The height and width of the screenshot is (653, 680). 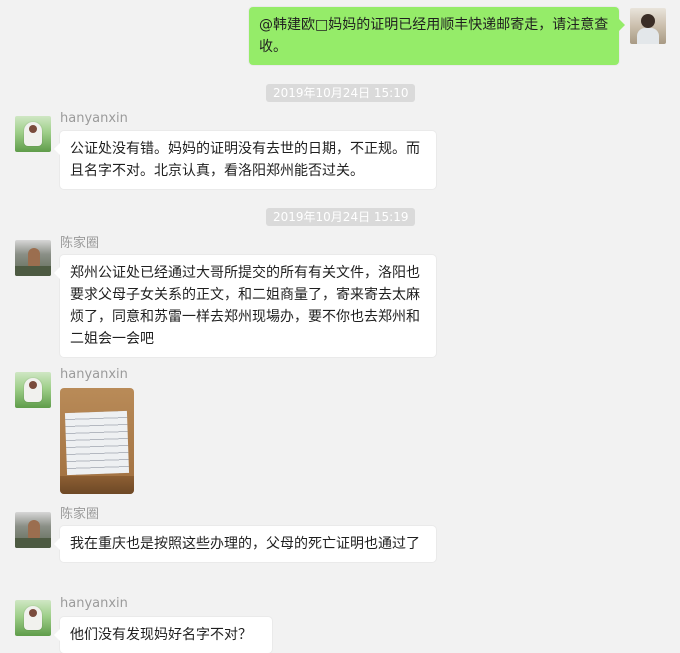 What do you see at coordinates (341, 93) in the screenshot?
I see `timestamp: 2019年10月24日 15:10` at bounding box center [341, 93].